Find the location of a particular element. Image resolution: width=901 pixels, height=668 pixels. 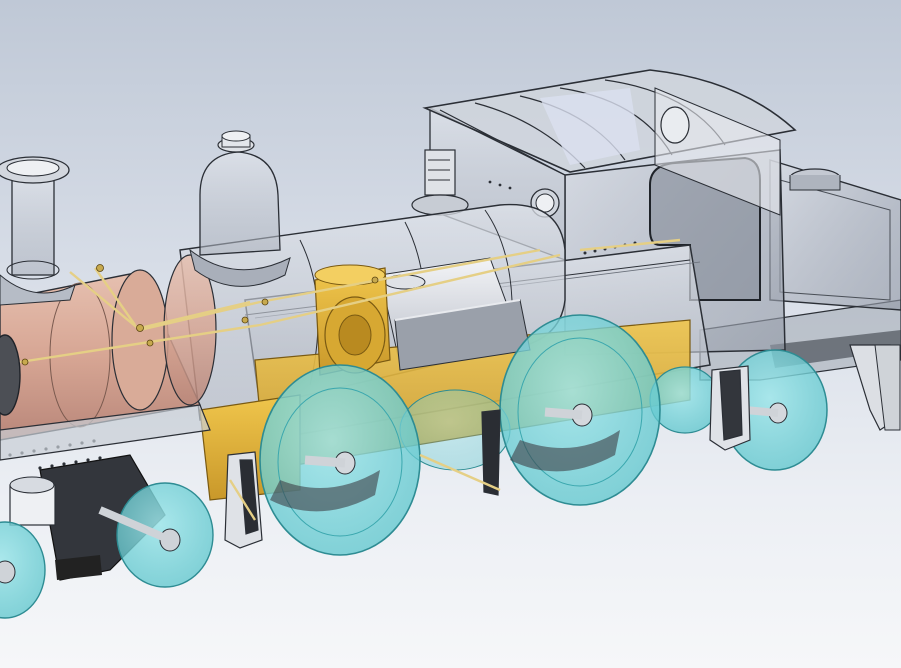

bogie-wheel-front is located at coordinates (23, 570).